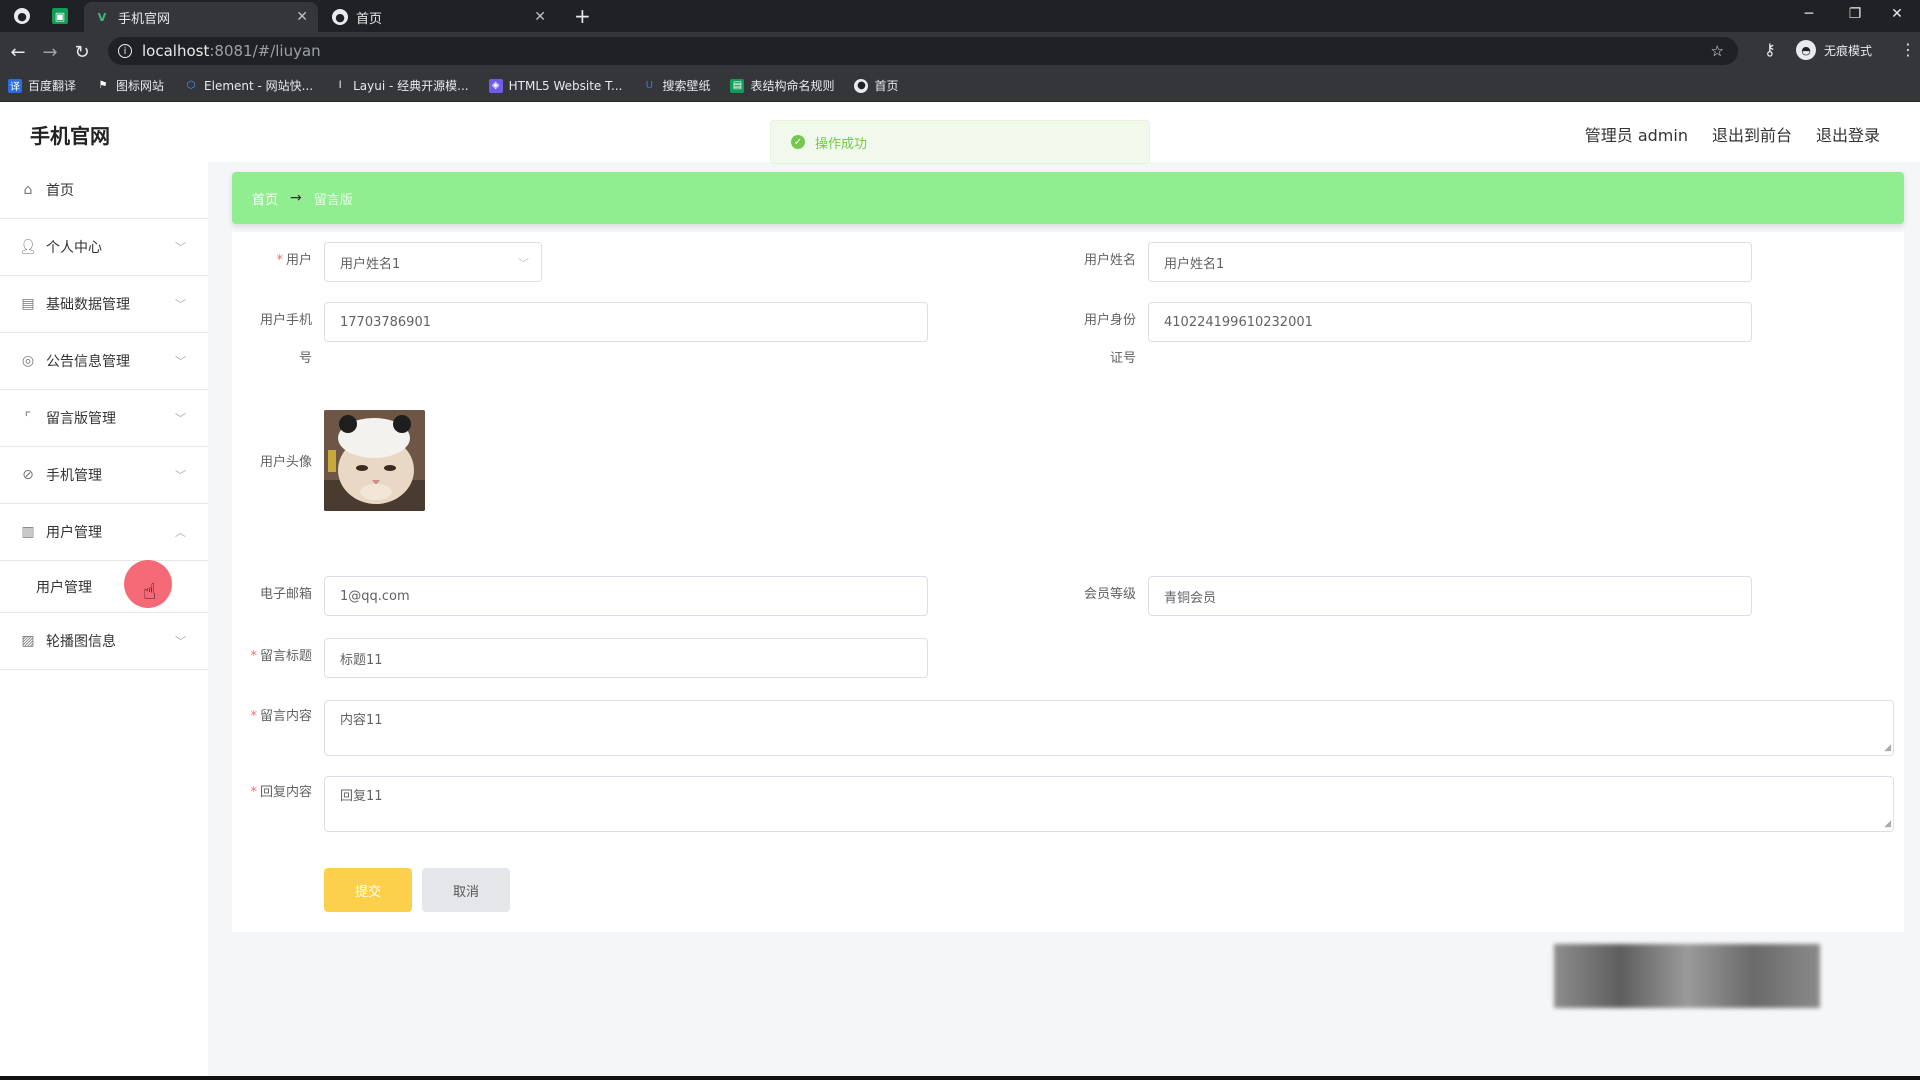 Image resolution: width=1920 pixels, height=1080 pixels. What do you see at coordinates (368, 890) in the screenshot?
I see `submit-button: 提交` at bounding box center [368, 890].